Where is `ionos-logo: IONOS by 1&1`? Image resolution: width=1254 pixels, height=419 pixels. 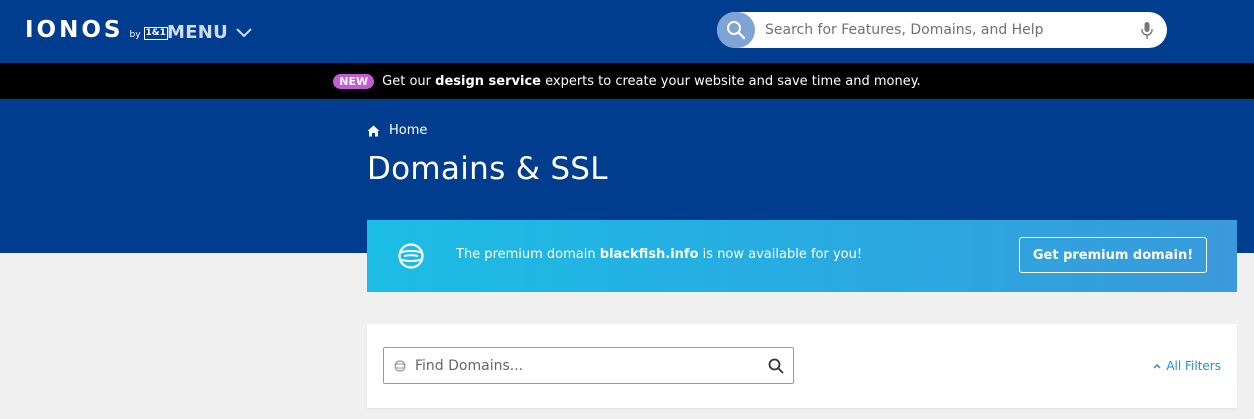
ionos-logo: IONOS by 1&1 is located at coordinates (96, 30).